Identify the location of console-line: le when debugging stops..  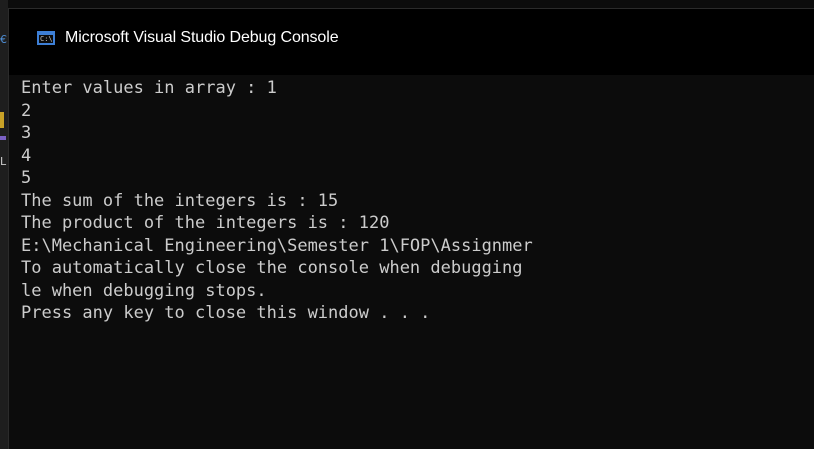
(144, 290).